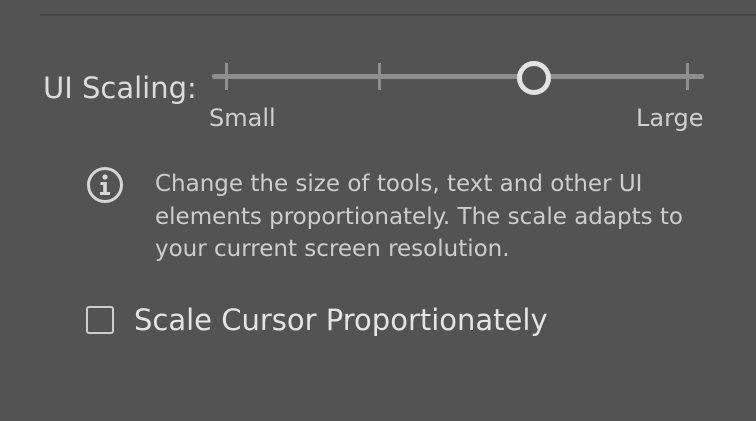 This screenshot has height=421, width=756. What do you see at coordinates (226, 76) in the screenshot?
I see `slider-tick-small` at bounding box center [226, 76].